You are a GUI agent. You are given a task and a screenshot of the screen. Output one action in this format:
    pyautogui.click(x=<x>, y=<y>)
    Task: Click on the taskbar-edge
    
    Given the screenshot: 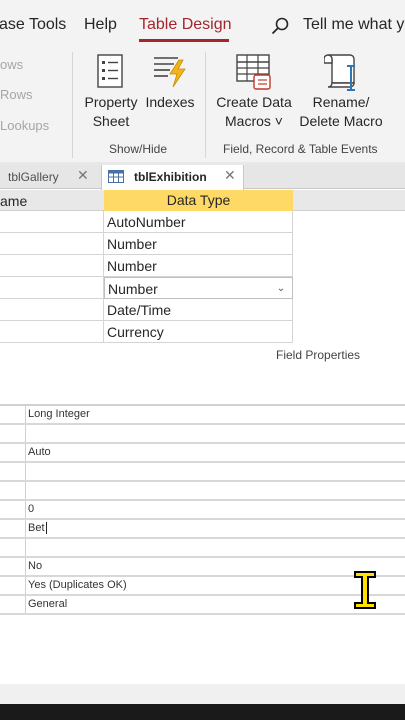 What is the action you would take?
    pyautogui.click(x=202, y=712)
    